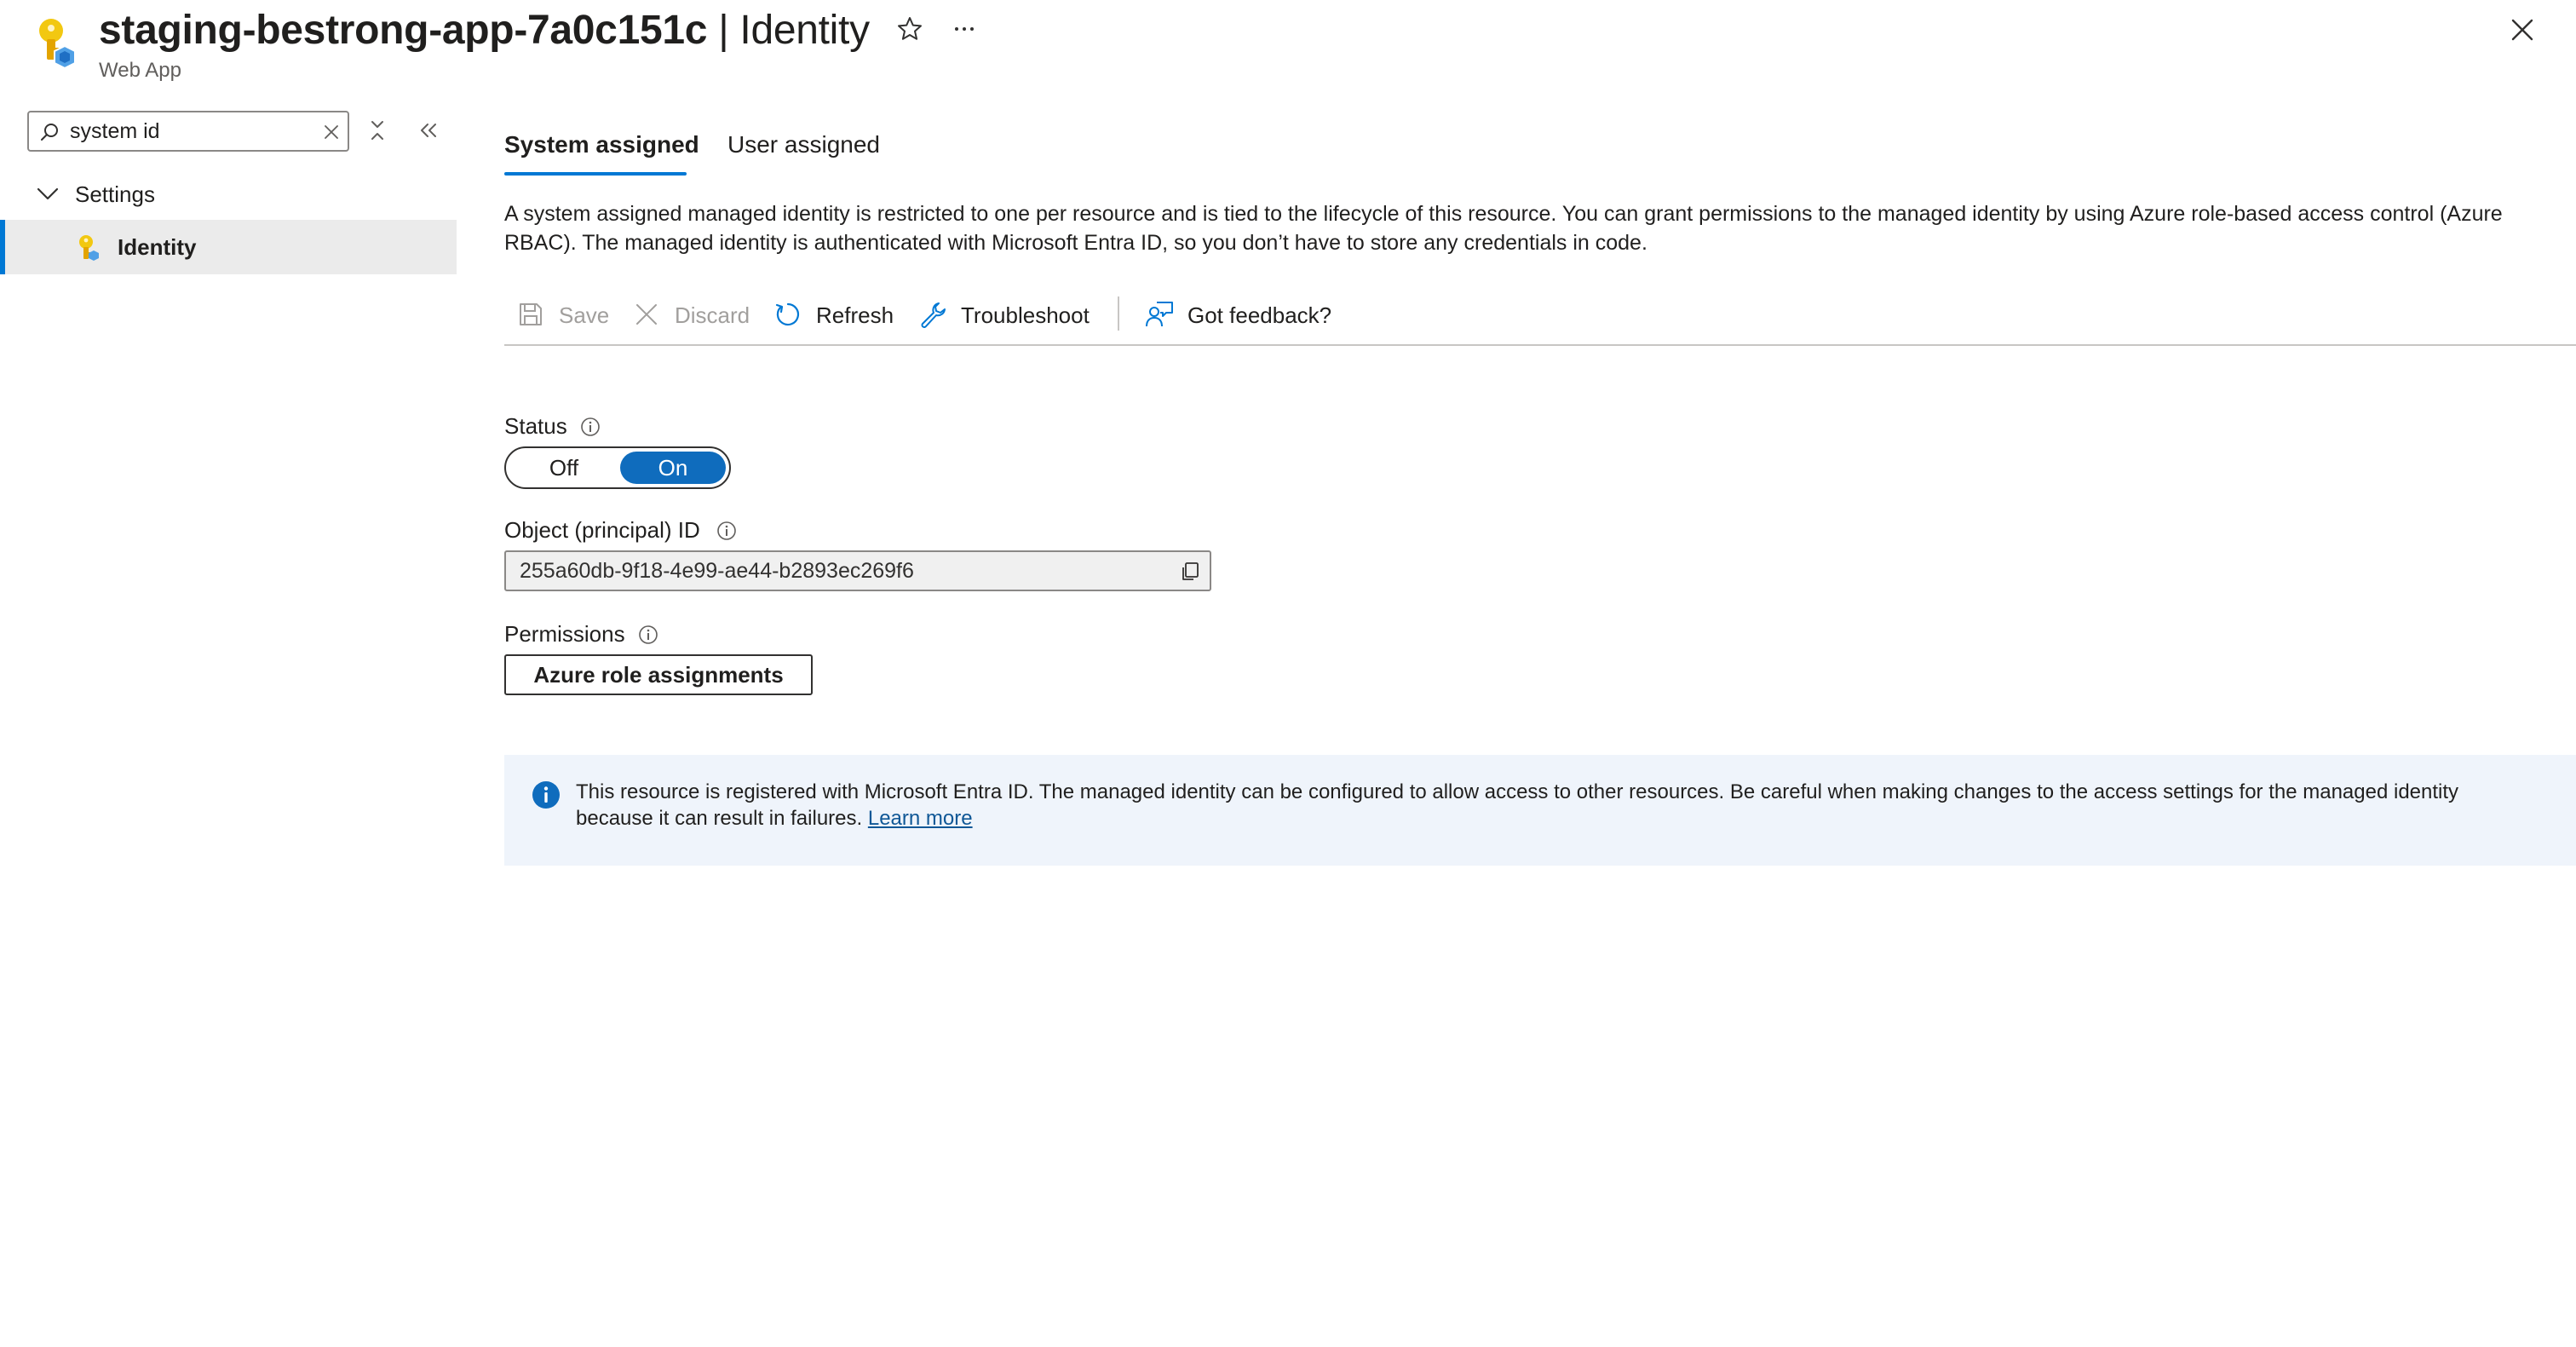  I want to click on permissions-info-icon, so click(648, 635).